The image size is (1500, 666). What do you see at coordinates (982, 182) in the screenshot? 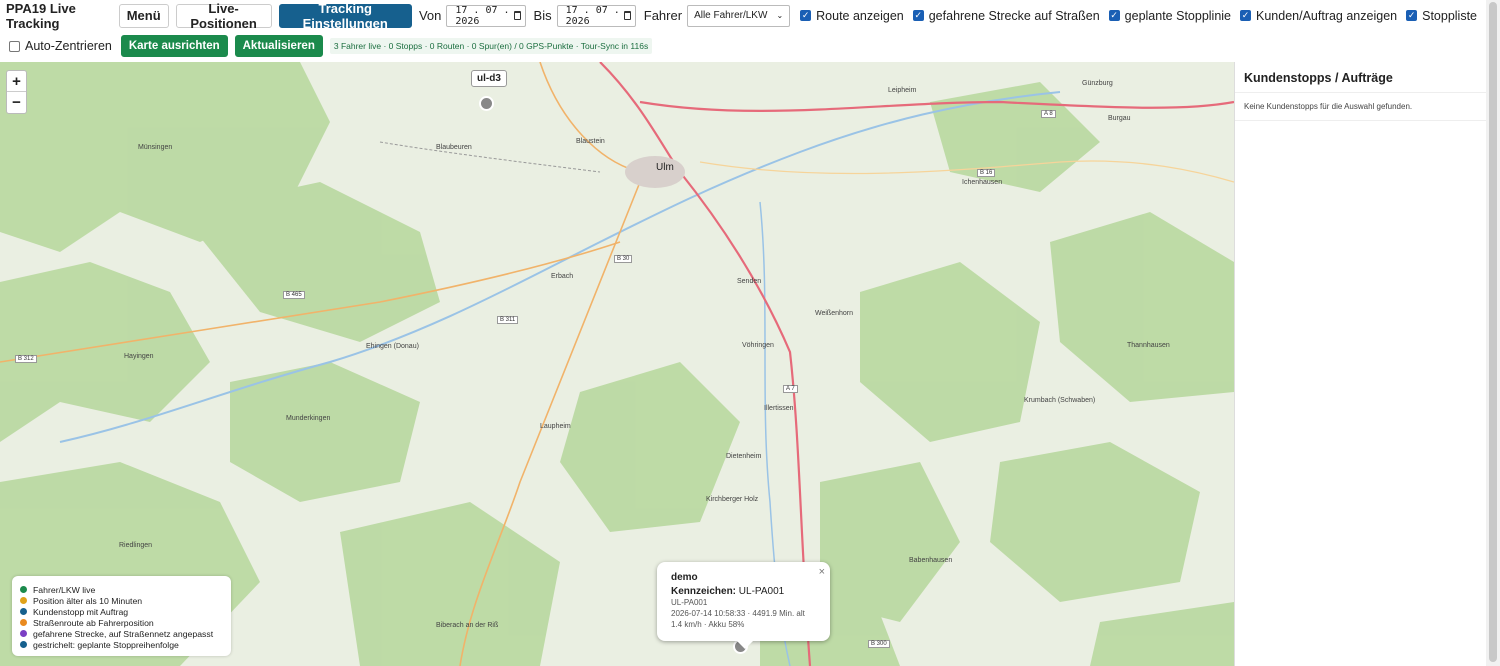
I see `place-label: Ichenhausen` at bounding box center [982, 182].